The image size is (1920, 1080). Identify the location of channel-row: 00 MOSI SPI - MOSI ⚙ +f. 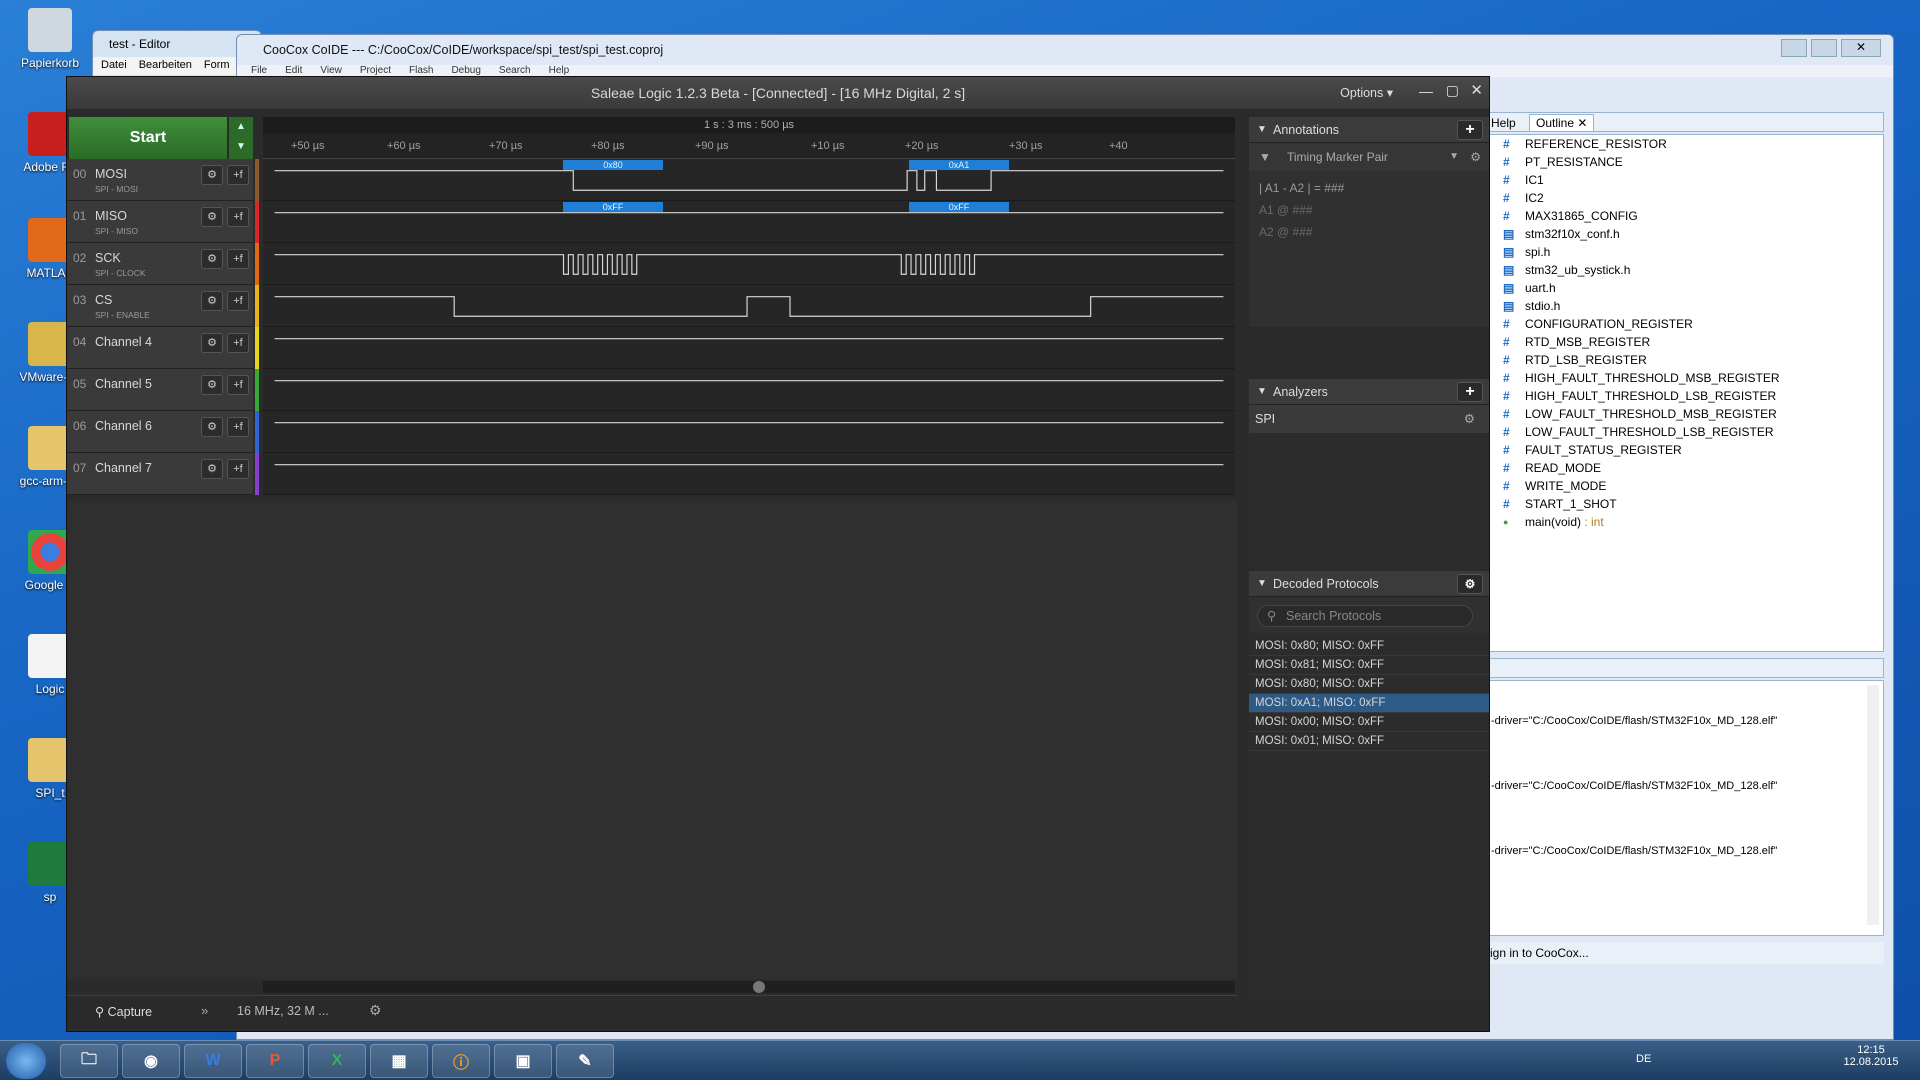
(160, 180).